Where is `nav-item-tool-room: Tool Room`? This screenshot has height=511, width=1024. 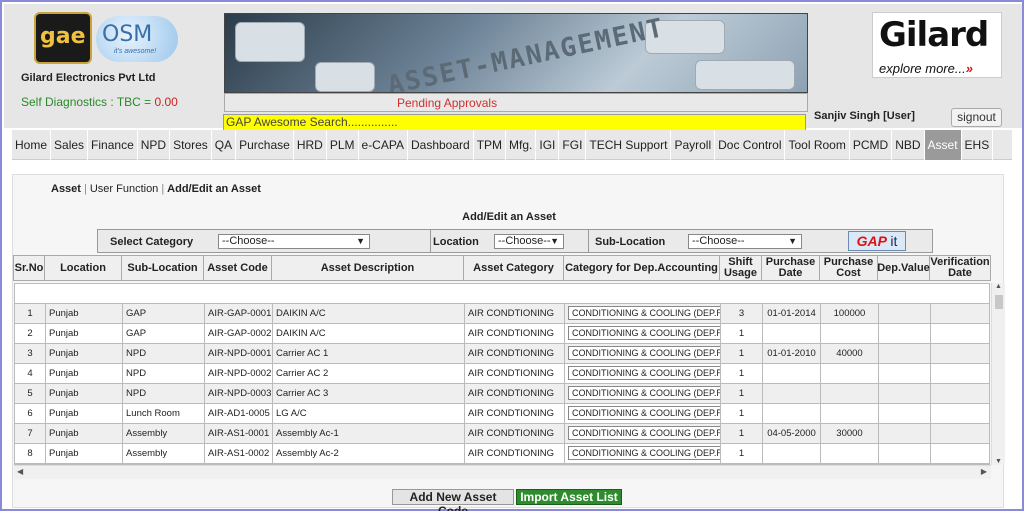 nav-item-tool-room: Tool Room is located at coordinates (817, 145).